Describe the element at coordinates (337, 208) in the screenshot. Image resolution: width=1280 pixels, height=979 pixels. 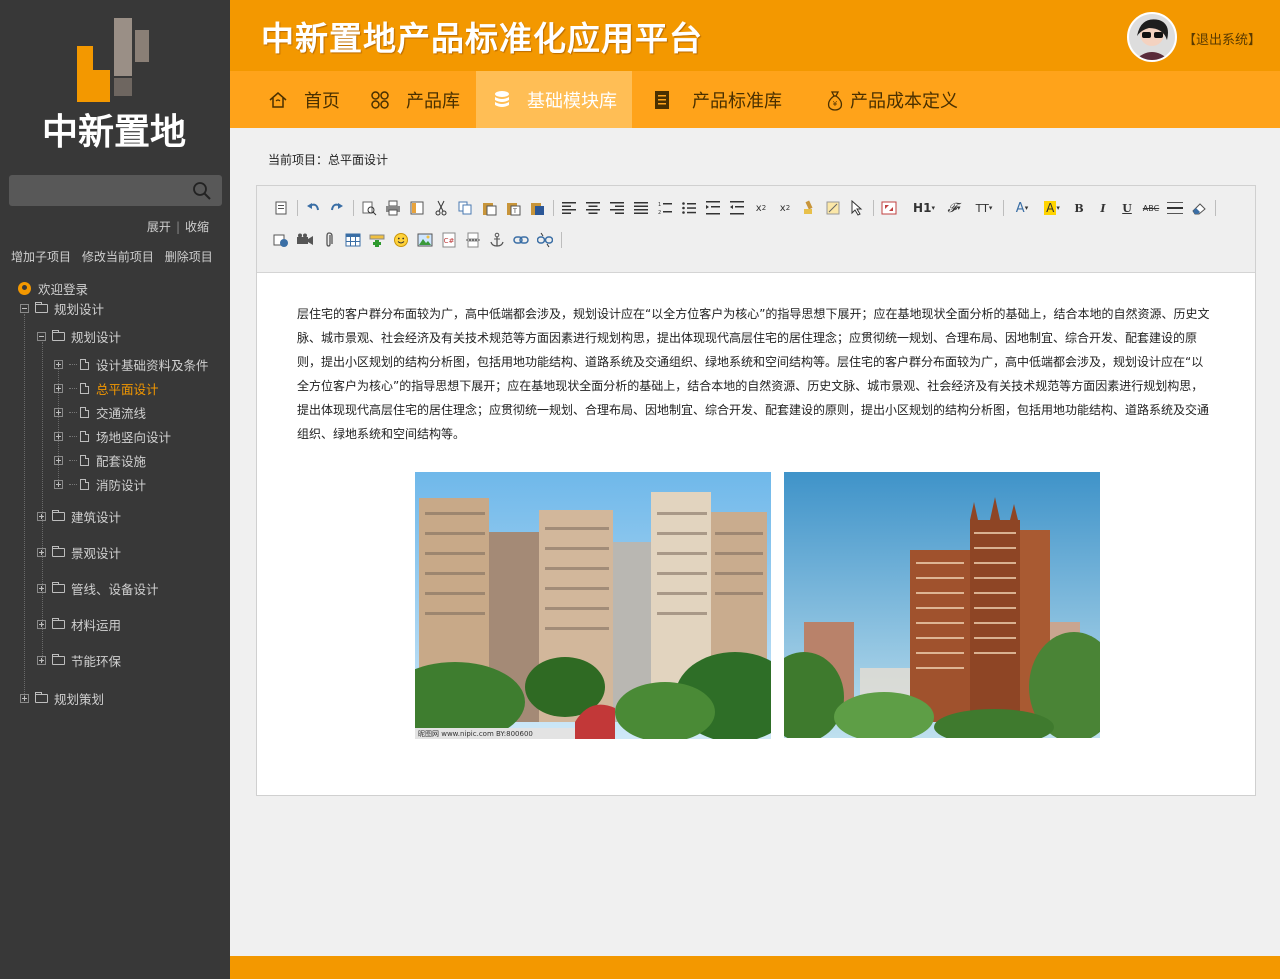
I see `redo-icon` at that location.